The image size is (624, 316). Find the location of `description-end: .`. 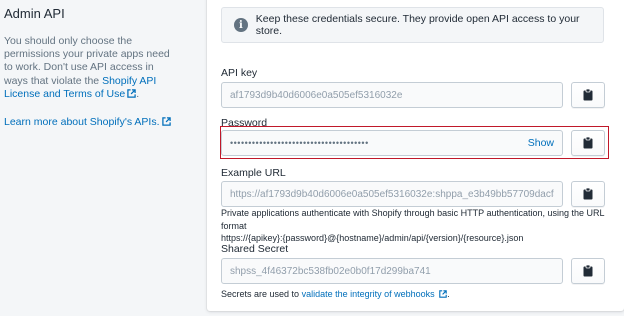

description-end: . is located at coordinates (138, 93).